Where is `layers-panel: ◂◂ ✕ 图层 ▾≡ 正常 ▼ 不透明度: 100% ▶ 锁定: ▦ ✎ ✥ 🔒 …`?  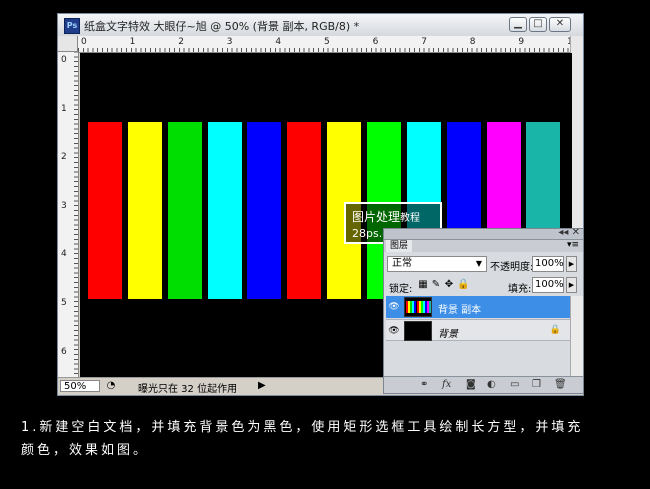 layers-panel: ◂◂ ✕ 图层 ▾≡ 正常 ▼ 不透明度: 100% ▶ 锁定: ▦ ✎ ✥ 🔒 … is located at coordinates (483, 310).